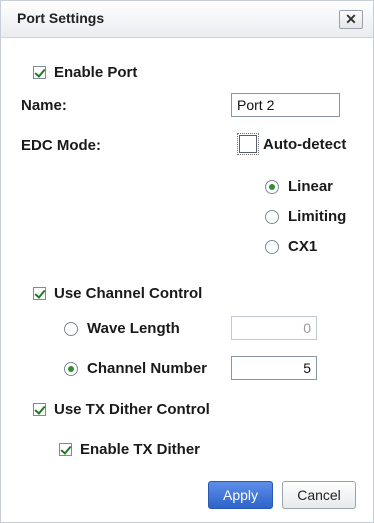 The image size is (374, 523). Describe the element at coordinates (71, 328) in the screenshot. I see `wave-length-radio` at that location.